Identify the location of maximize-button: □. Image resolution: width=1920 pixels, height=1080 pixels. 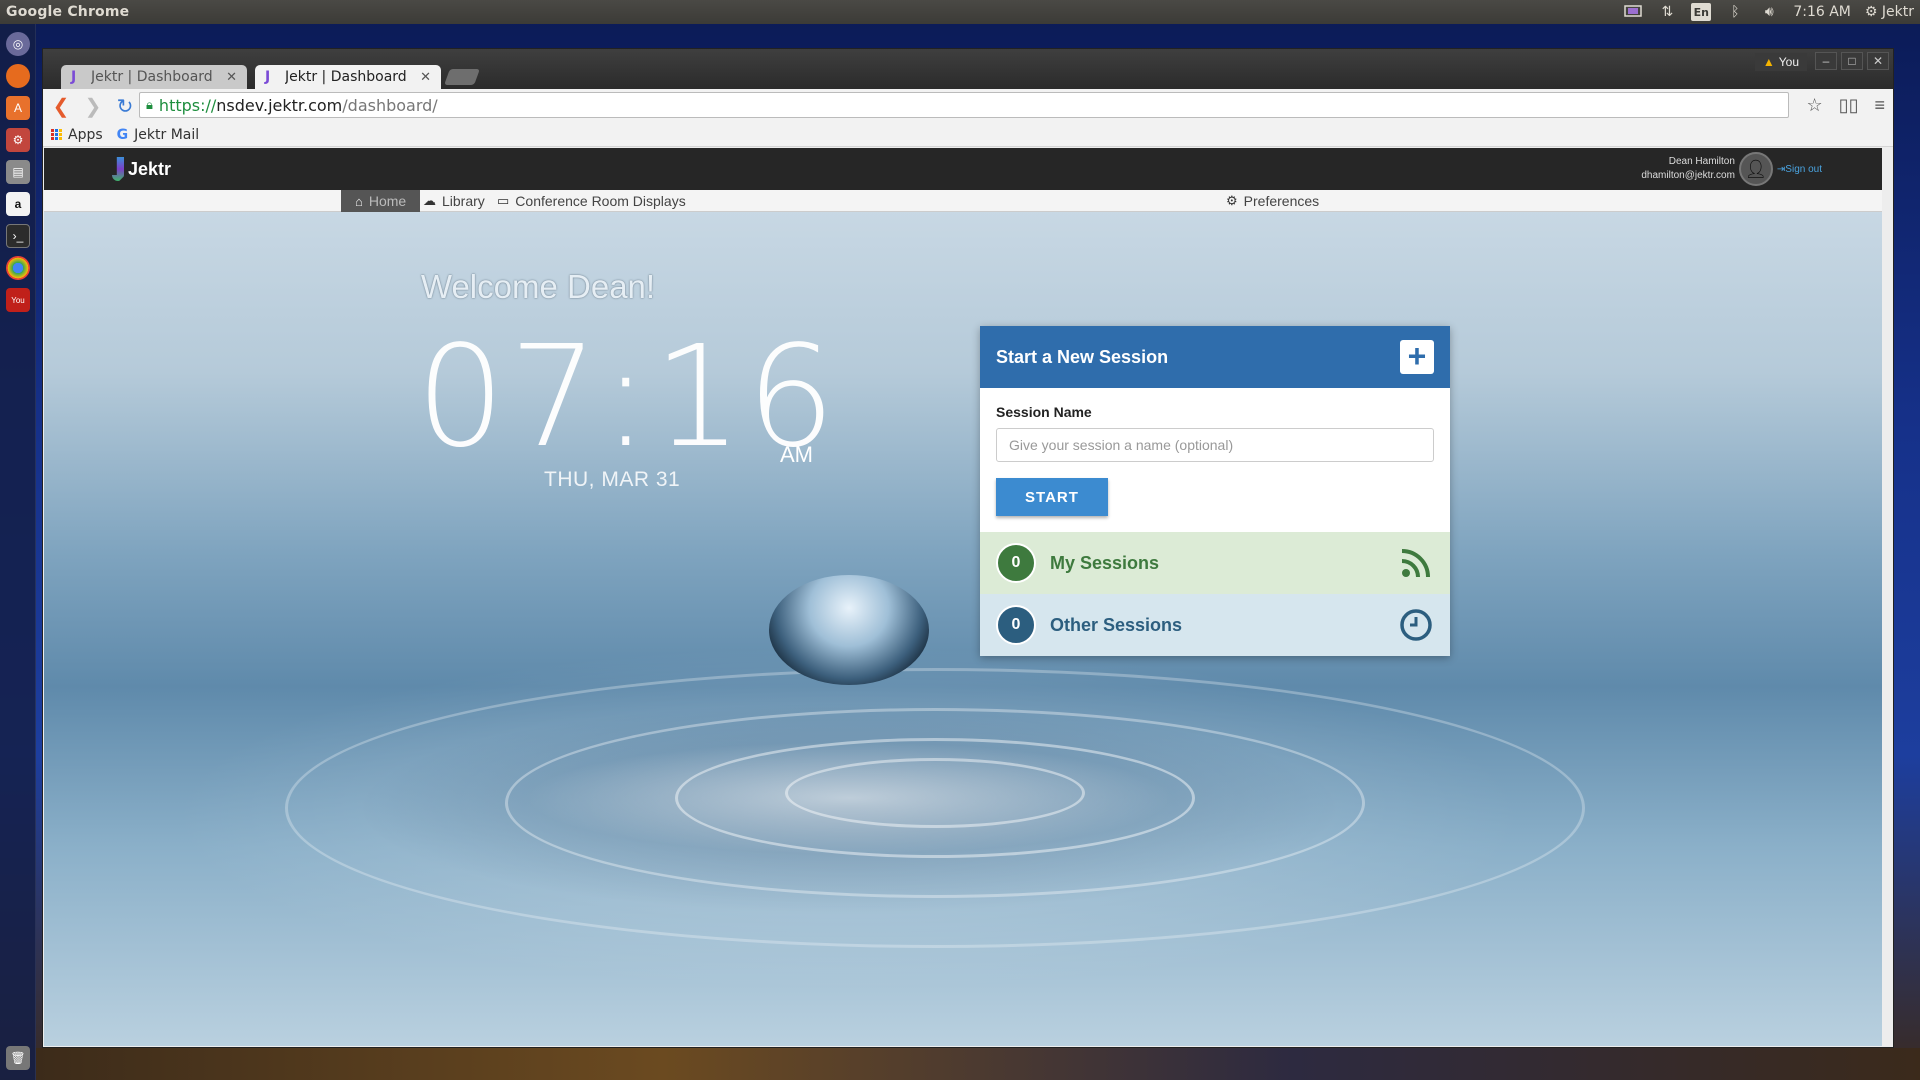
(1852, 61).